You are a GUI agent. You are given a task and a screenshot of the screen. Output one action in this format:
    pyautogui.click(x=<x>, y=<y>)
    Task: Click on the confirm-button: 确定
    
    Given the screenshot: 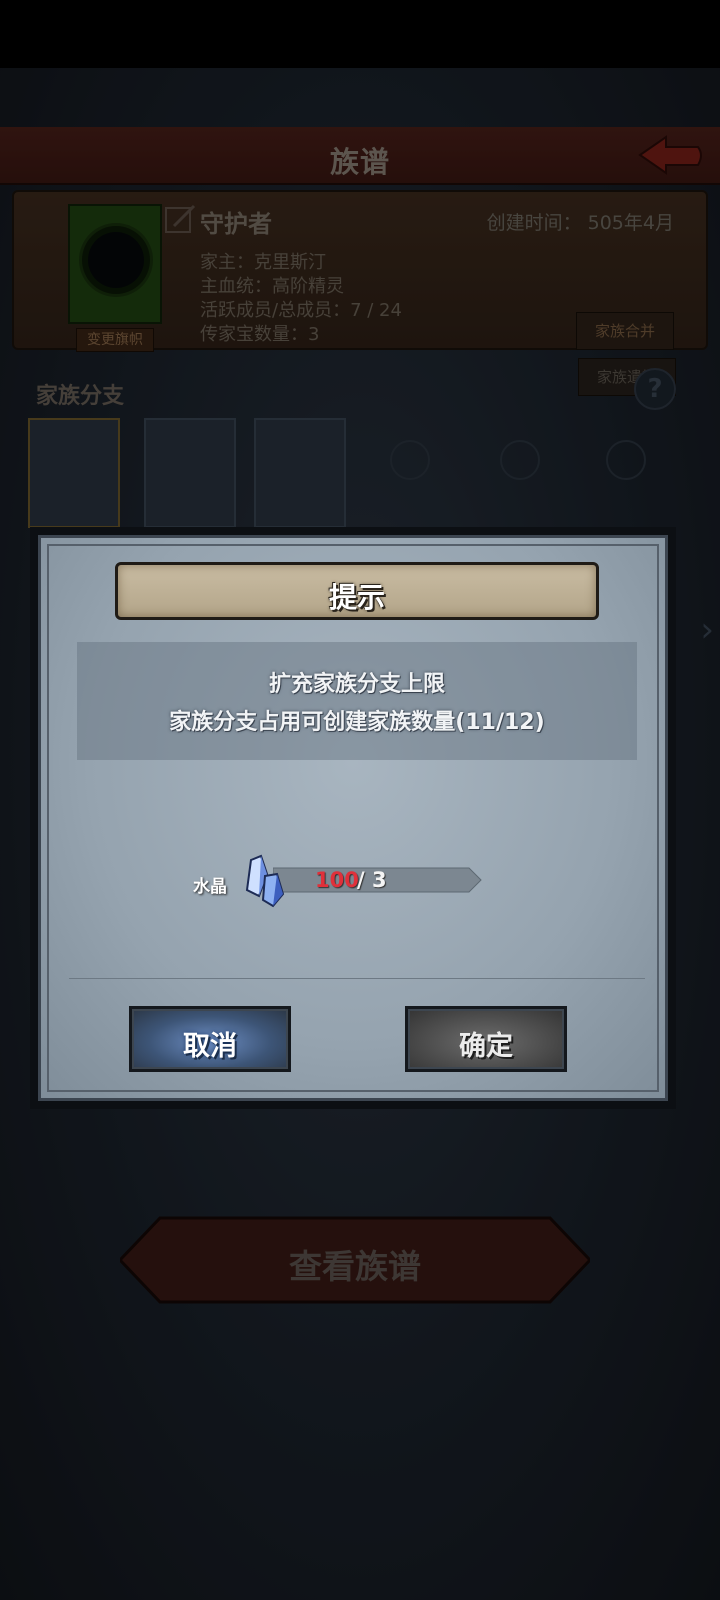 What is the action you would take?
    pyautogui.click(x=486, y=1039)
    